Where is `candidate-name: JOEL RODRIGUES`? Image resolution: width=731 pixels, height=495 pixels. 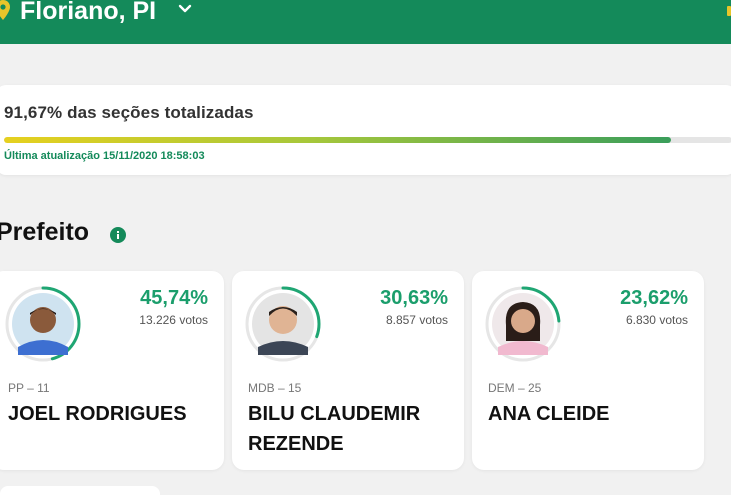
candidate-name: JOEL RODRIGUES is located at coordinates (97, 414).